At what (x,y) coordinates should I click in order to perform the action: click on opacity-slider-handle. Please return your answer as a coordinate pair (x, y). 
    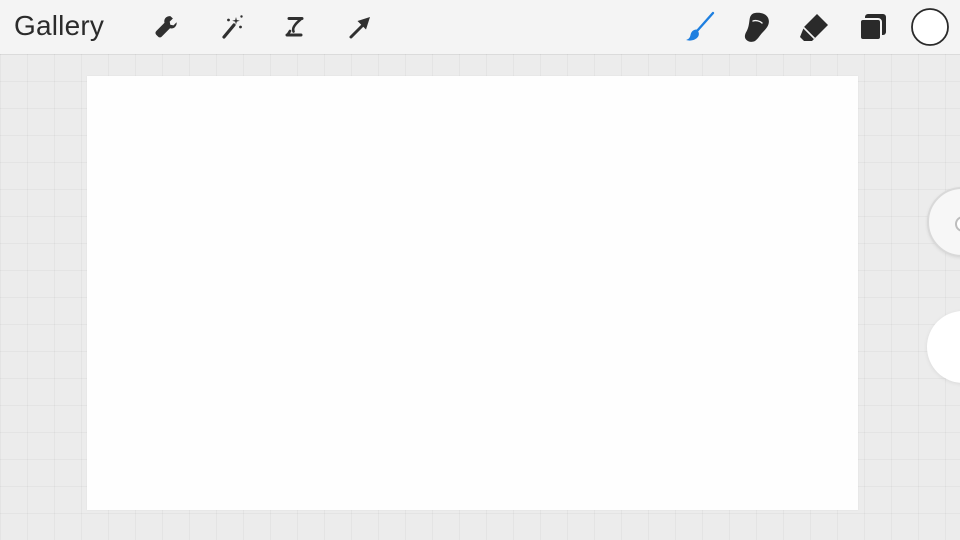
    Looking at the image, I should click on (943, 347).